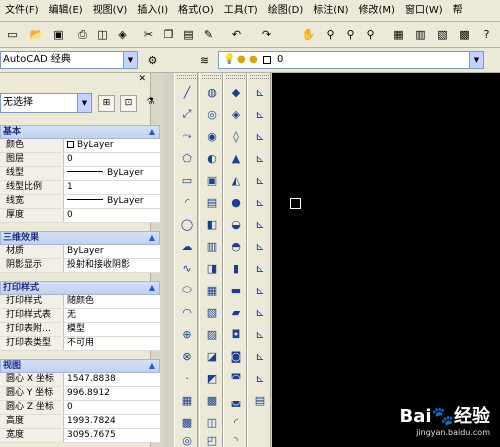  I want to click on pyramid-icon: ▥, so click(212, 246).